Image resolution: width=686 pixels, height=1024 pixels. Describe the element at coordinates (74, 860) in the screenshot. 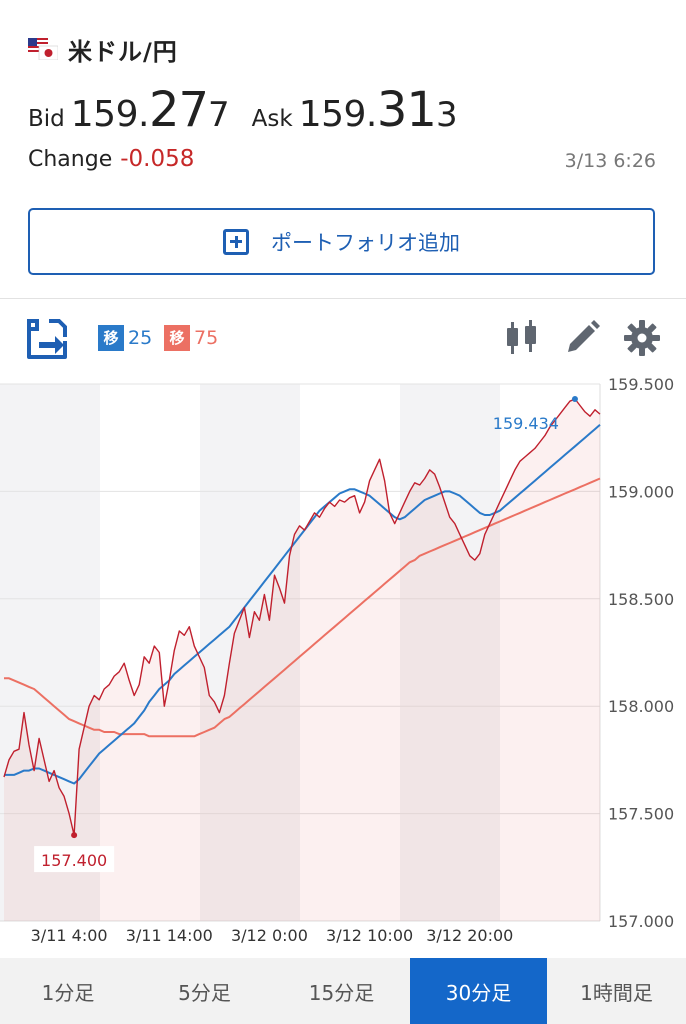

I see `low-label: 157.400` at that location.